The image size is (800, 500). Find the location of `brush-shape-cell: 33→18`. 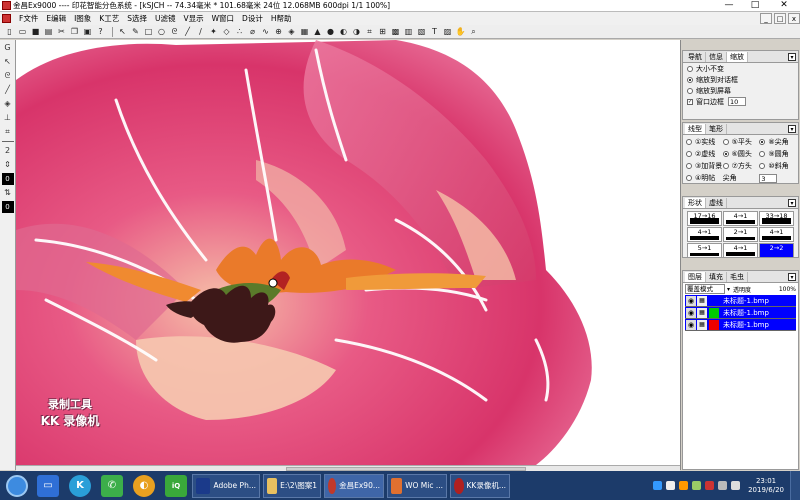

brush-shape-cell: 33→18 is located at coordinates (776, 218).